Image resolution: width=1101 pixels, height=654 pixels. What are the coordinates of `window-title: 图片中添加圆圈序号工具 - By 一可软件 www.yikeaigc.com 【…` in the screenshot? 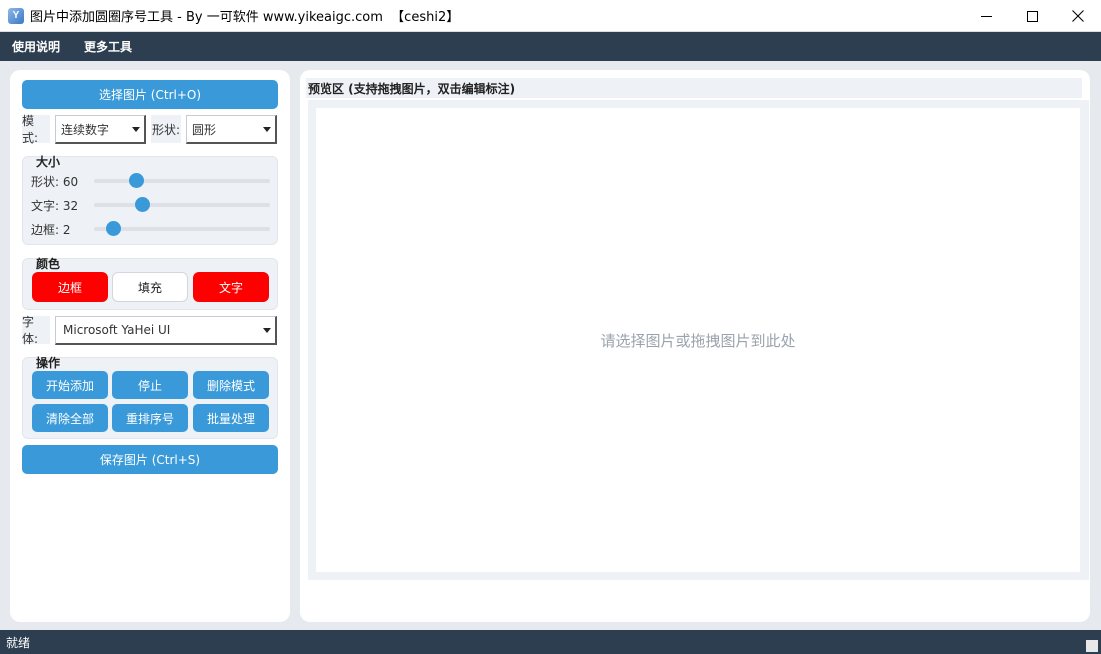 It's located at (245, 17).